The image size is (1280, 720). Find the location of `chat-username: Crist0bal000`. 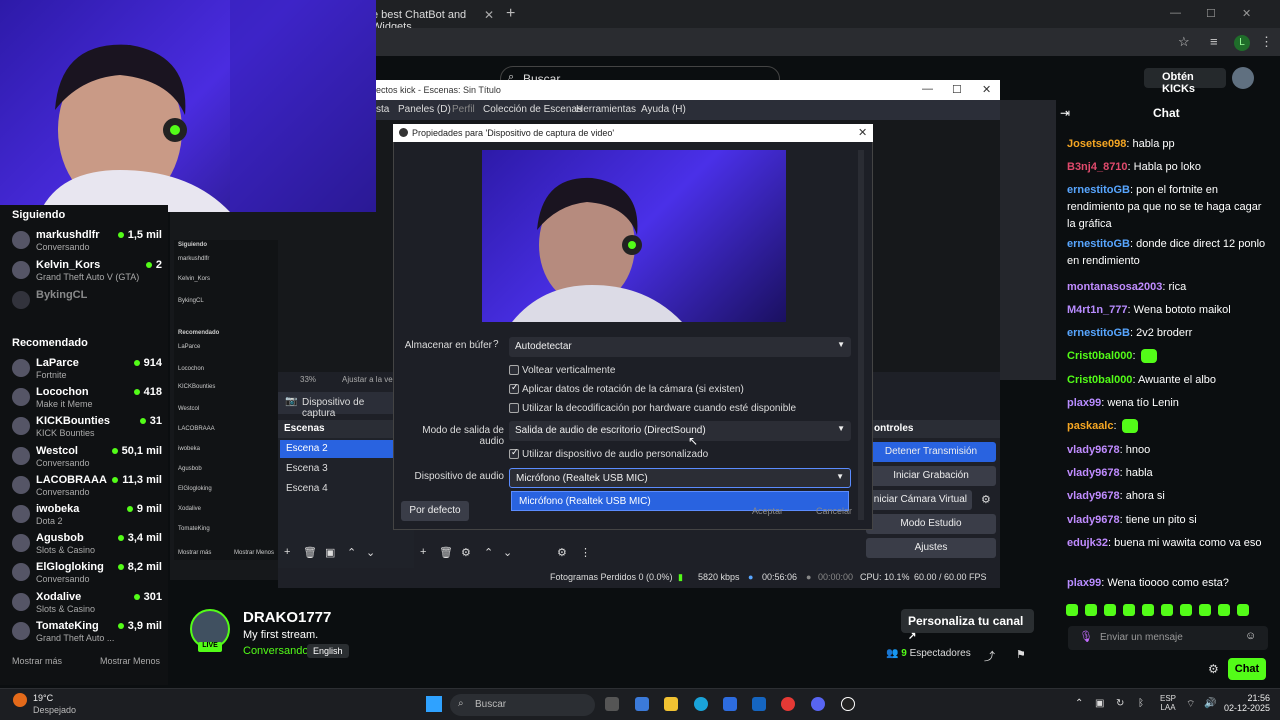

chat-username: Crist0bal000 is located at coordinates (1099, 380).